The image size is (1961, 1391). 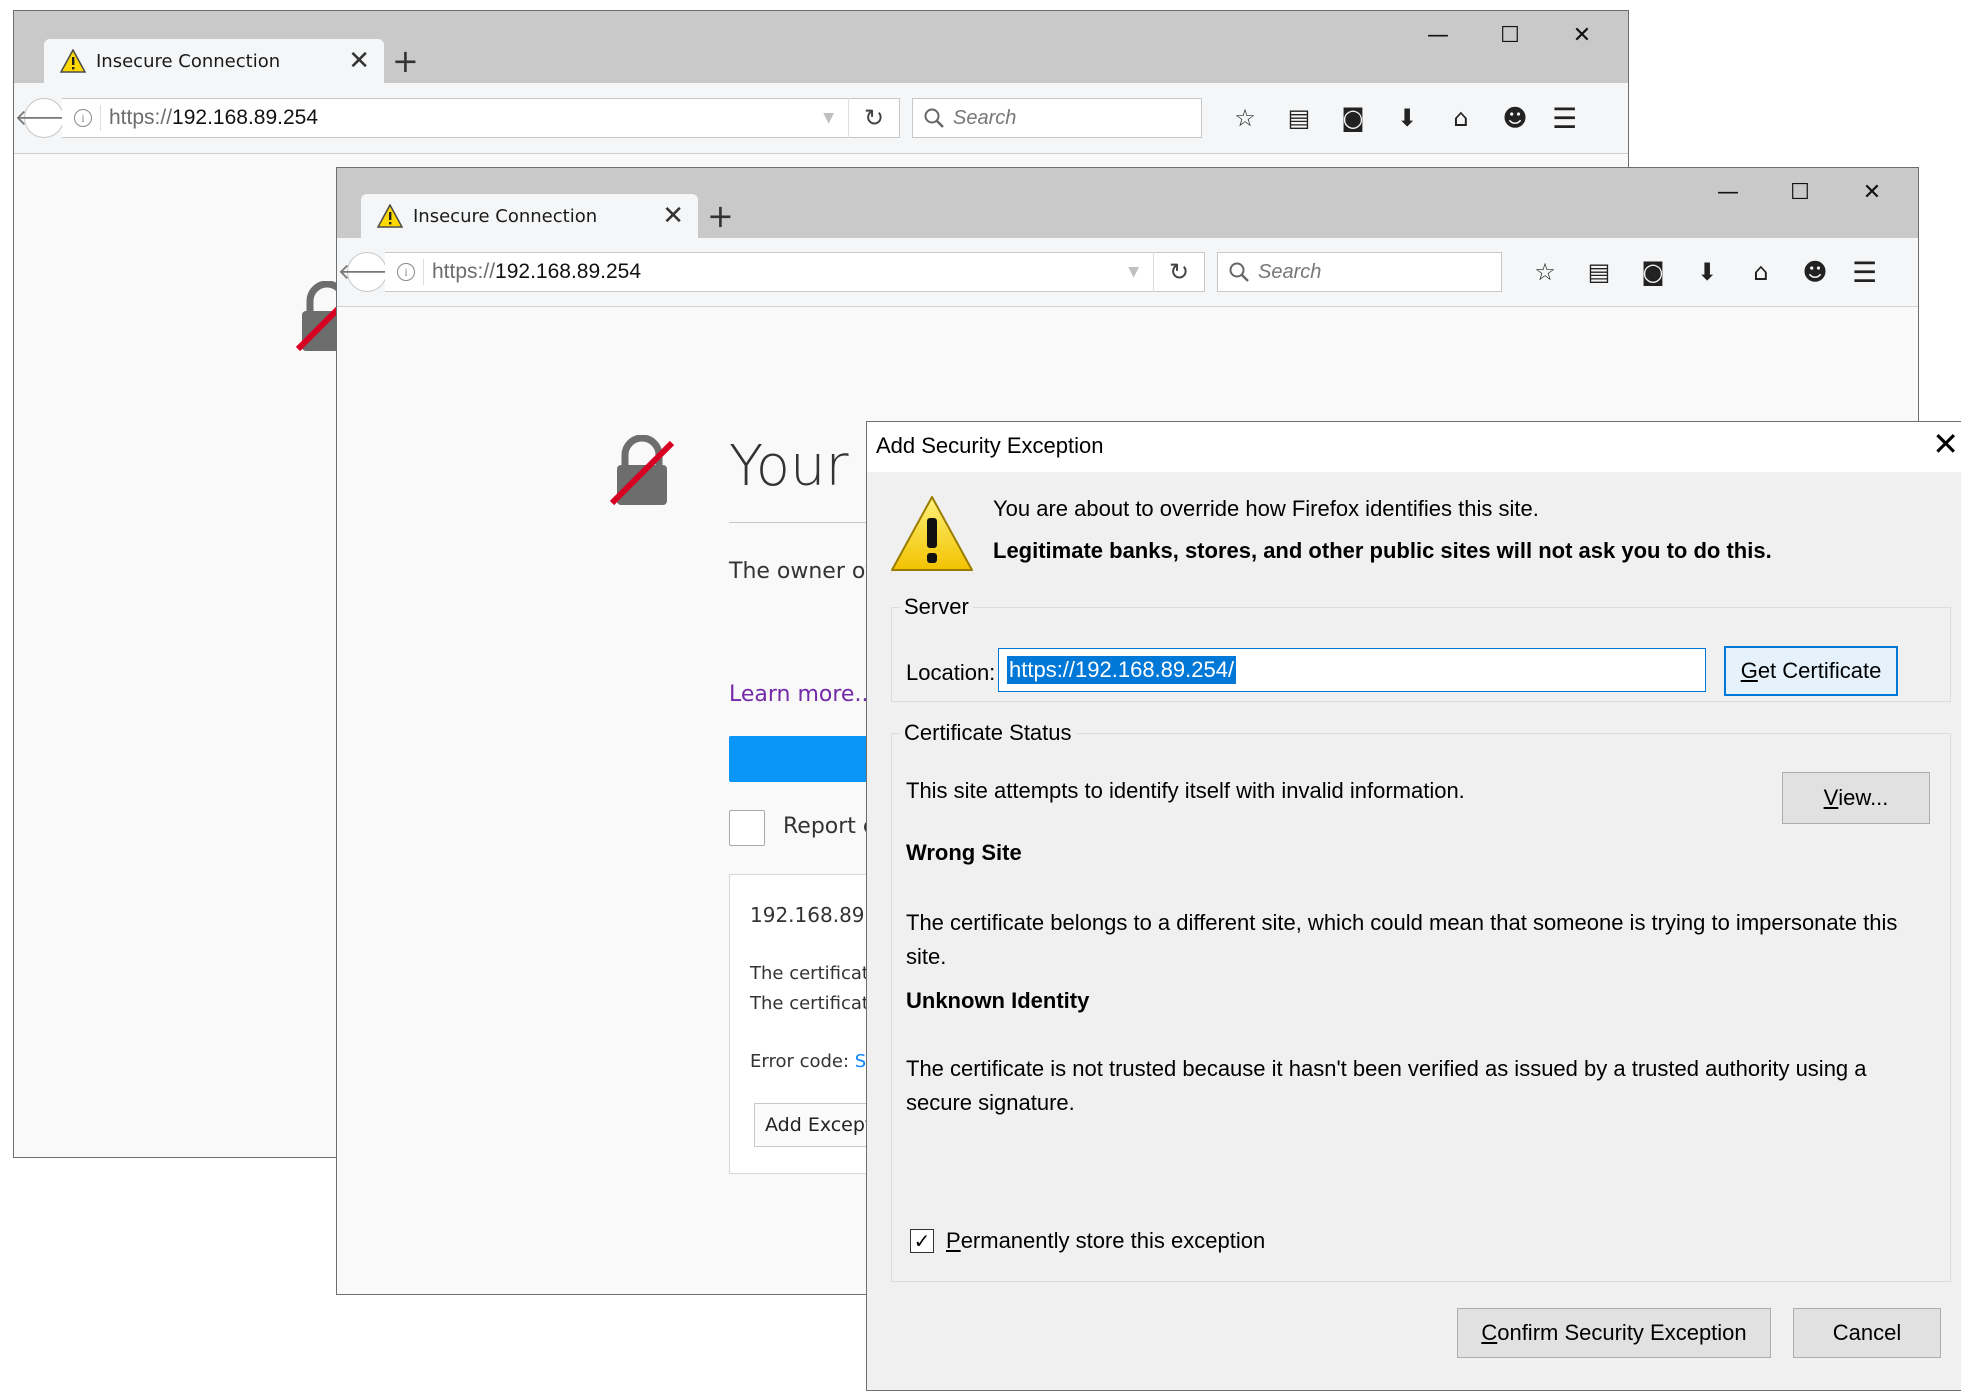 I want to click on confirm-security-exception-button: Confirm Security Exception, so click(x=1614, y=1333).